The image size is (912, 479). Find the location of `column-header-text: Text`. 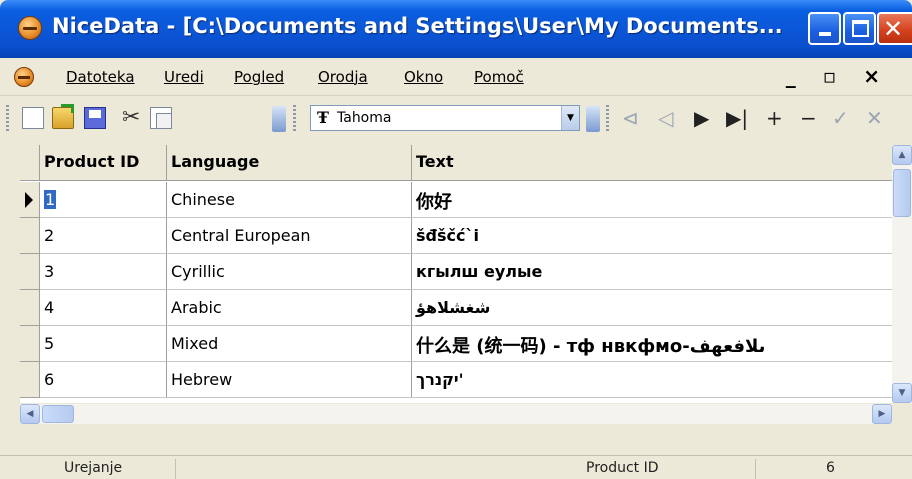

column-header-text: Text is located at coordinates (652, 163).